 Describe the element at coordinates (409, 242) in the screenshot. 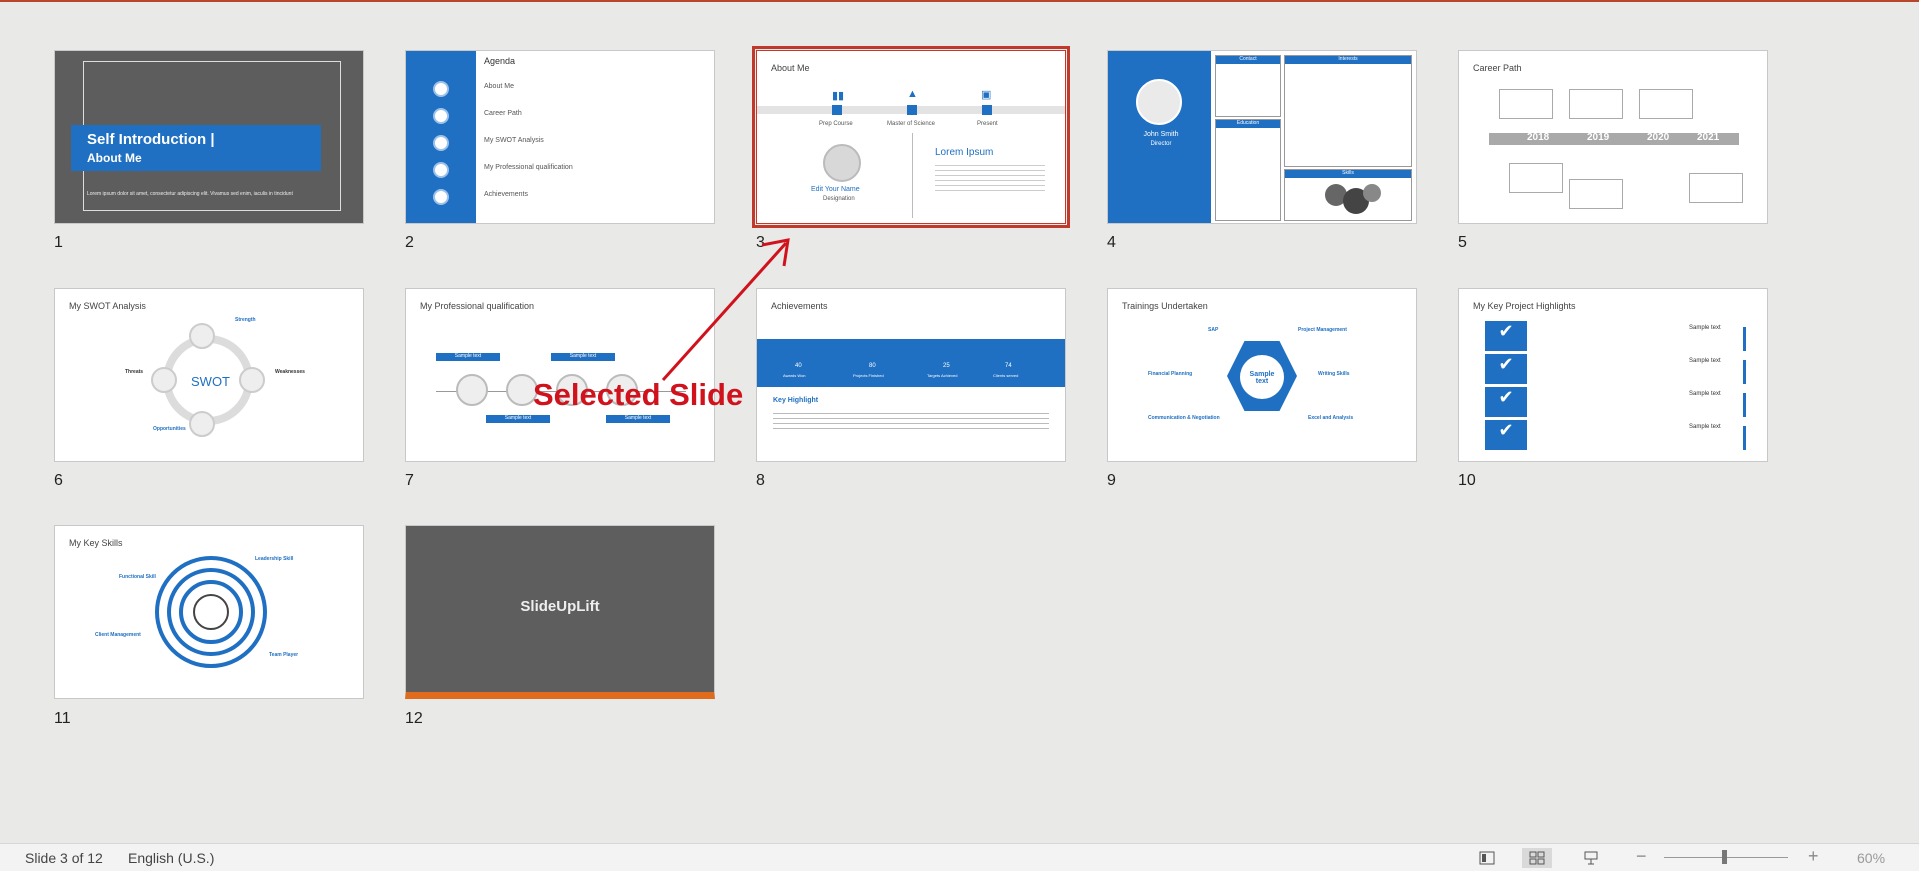

I see `slide-number-2: 2` at that location.